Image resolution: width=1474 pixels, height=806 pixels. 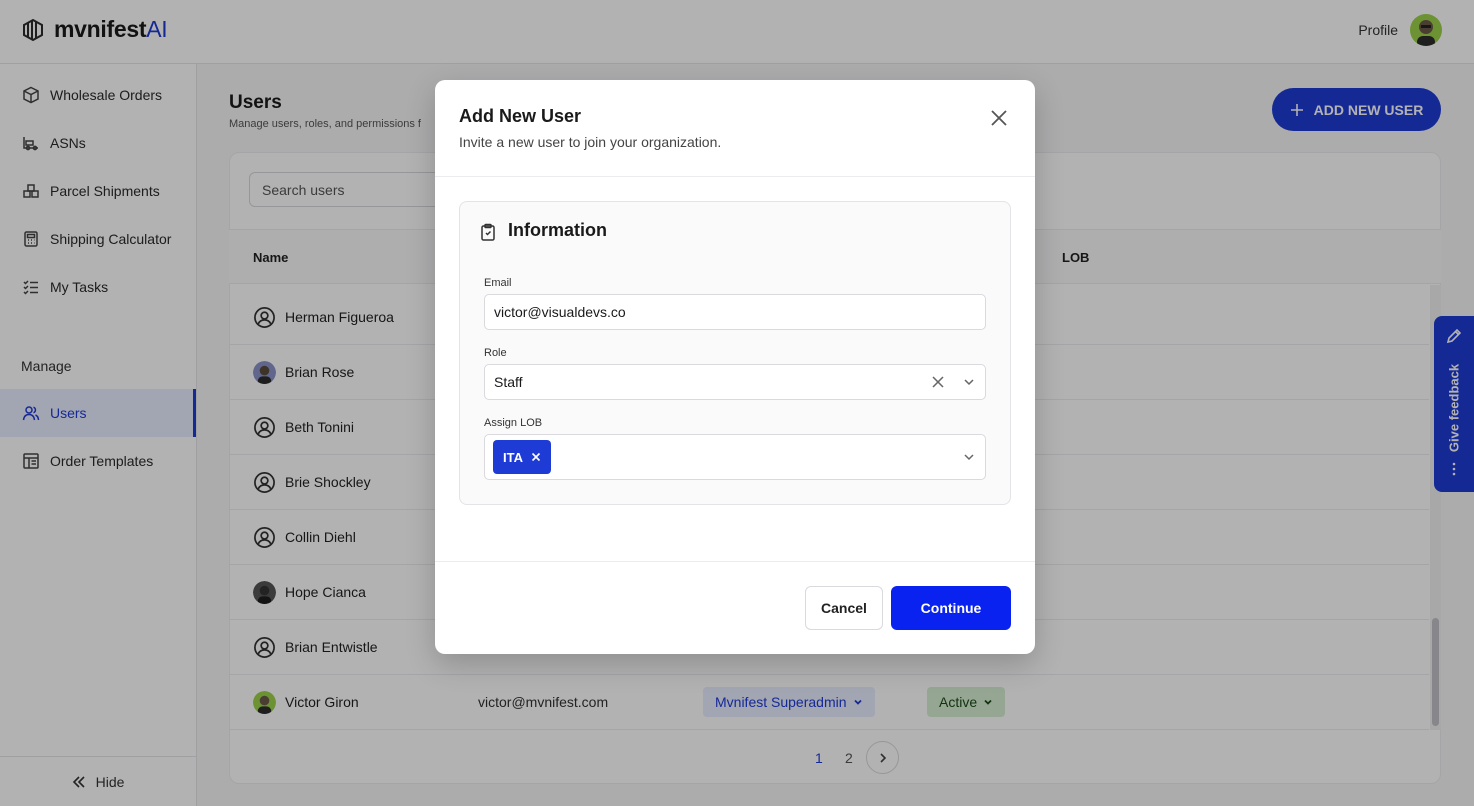 I want to click on lob-chip: ITA, so click(x=522, y=457).